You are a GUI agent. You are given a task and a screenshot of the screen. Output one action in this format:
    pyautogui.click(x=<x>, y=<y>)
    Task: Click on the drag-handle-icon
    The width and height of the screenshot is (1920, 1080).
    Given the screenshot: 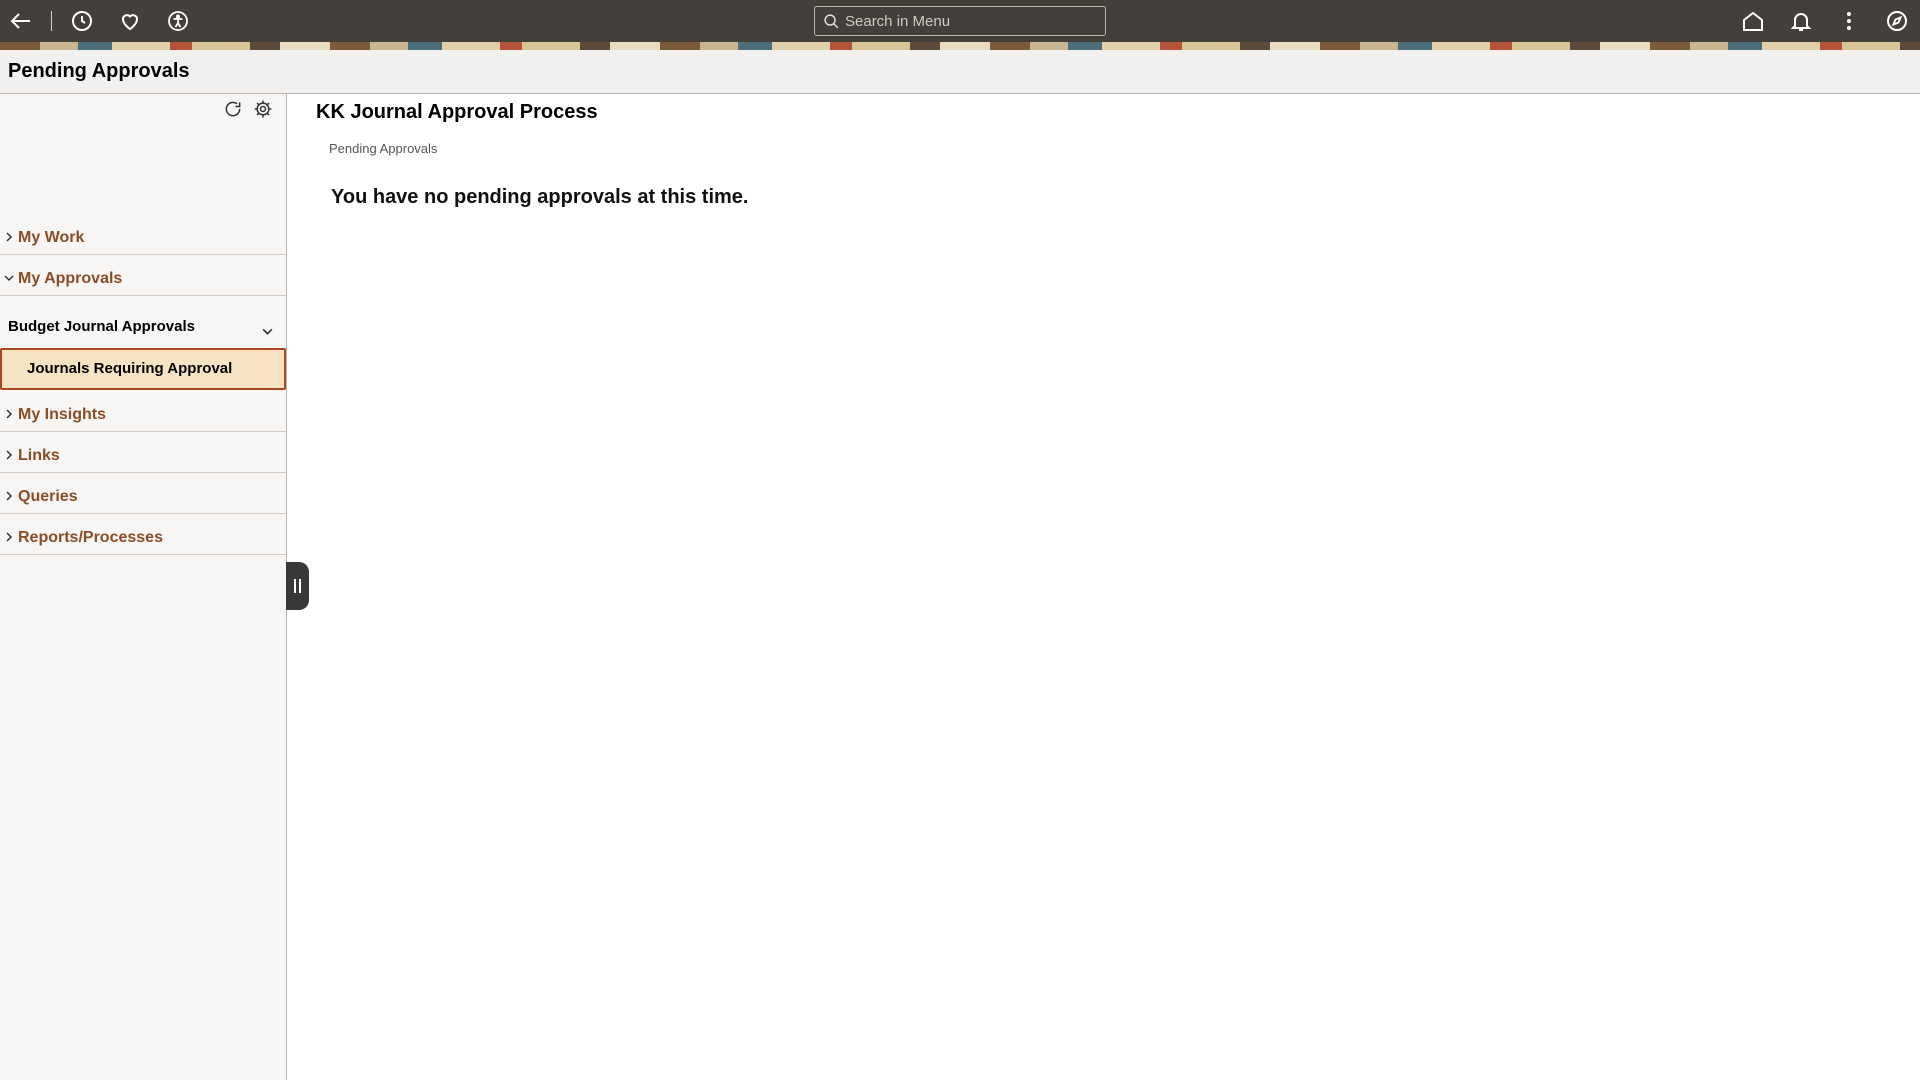 What is the action you would take?
    pyautogui.click(x=297, y=586)
    